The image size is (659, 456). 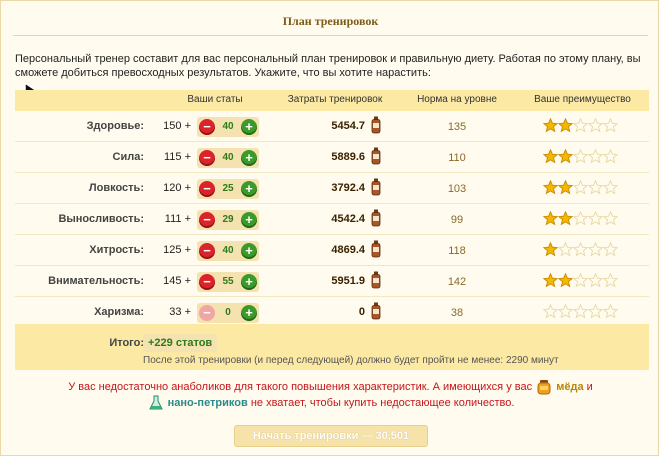 I want to click on header-stats: Ваши статы, so click(x=215, y=99).